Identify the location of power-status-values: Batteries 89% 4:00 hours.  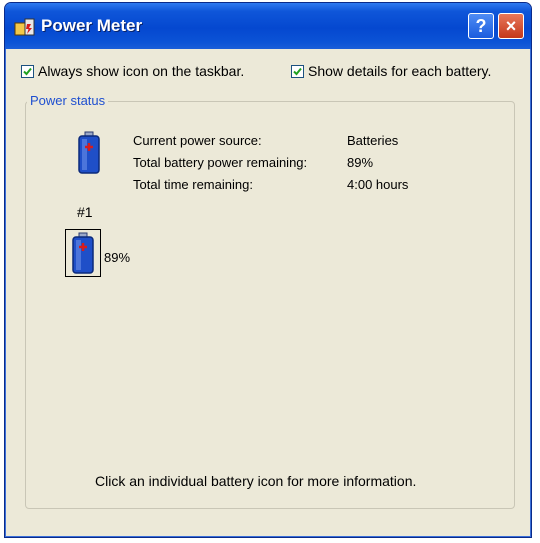
(377, 163).